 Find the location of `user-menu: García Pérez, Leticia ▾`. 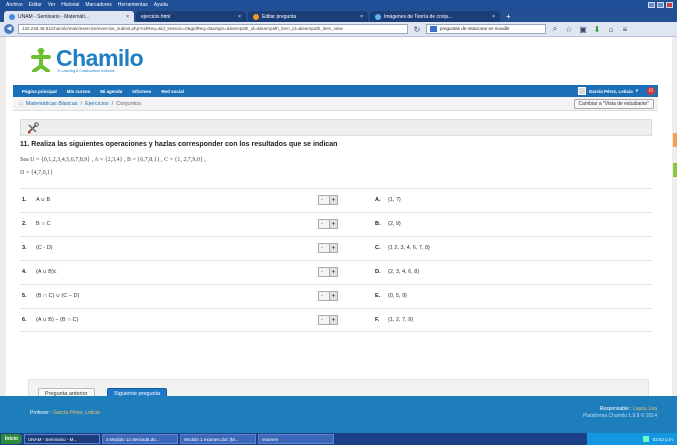

user-menu: García Pérez, Leticia ▾ is located at coordinates (607, 91).